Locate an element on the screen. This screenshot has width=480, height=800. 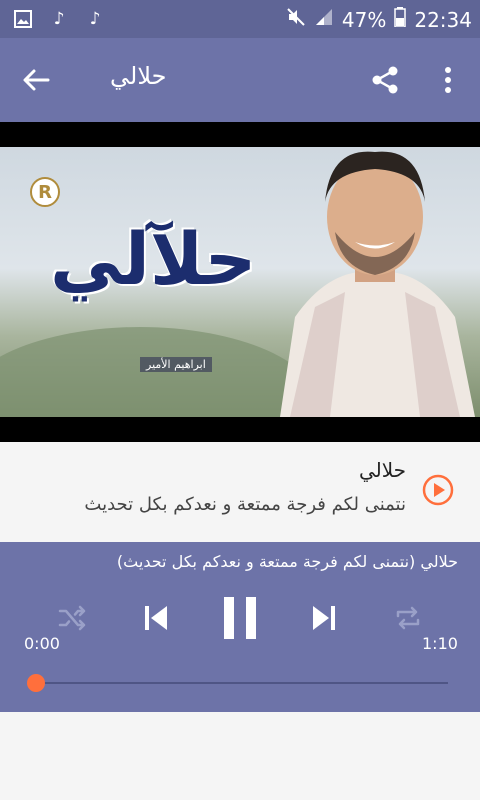
back-arrow-icon is located at coordinates (36, 80).